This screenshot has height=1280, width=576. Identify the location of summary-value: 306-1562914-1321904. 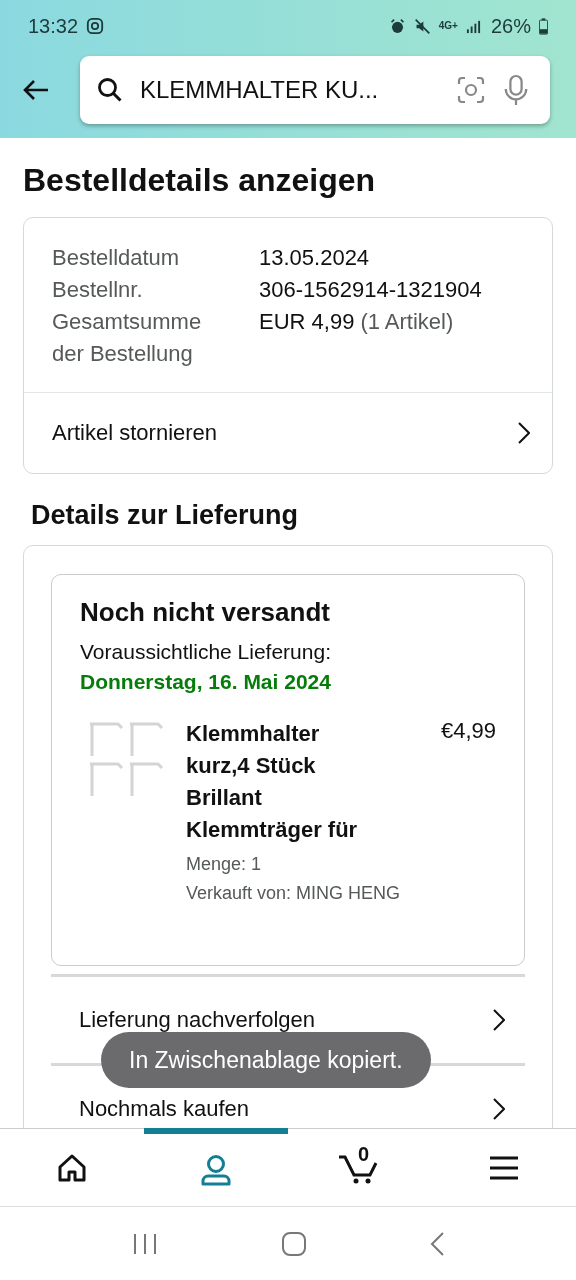
(371, 290).